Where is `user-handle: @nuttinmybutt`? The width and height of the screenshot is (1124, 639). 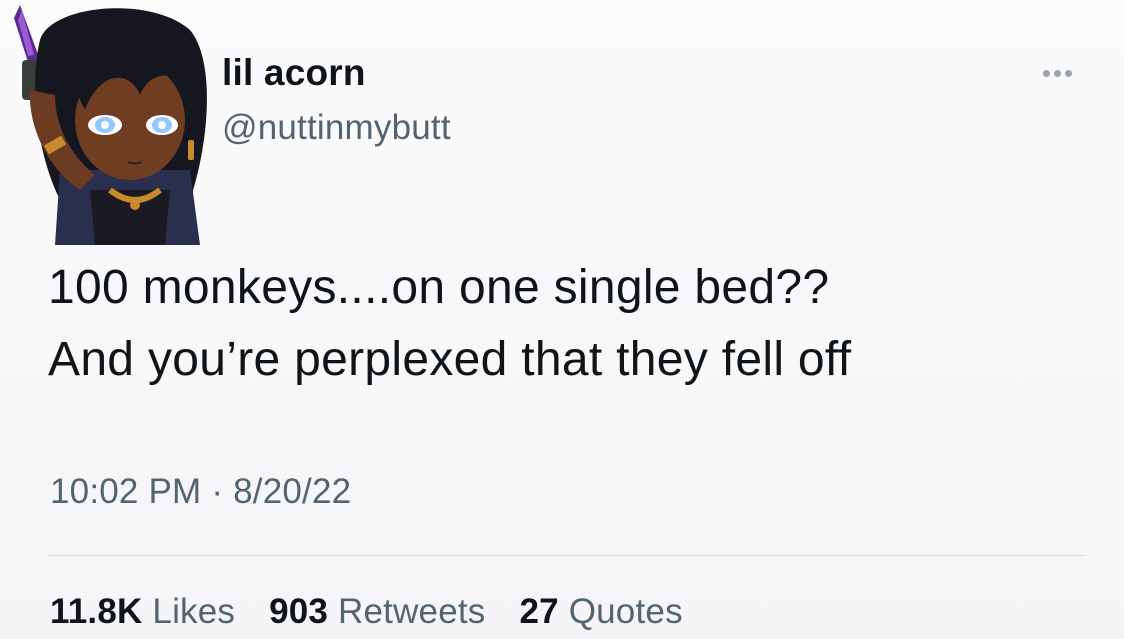 user-handle: @nuttinmybutt is located at coordinates (336, 128).